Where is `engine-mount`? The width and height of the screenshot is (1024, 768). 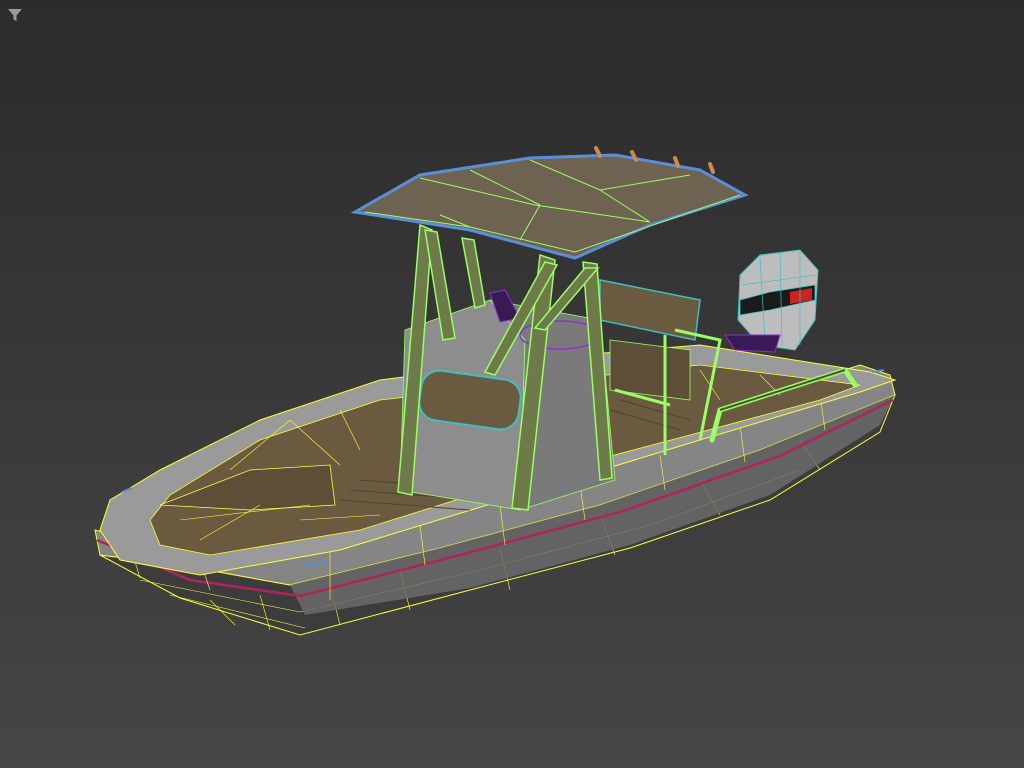 engine-mount is located at coordinates (752, 343).